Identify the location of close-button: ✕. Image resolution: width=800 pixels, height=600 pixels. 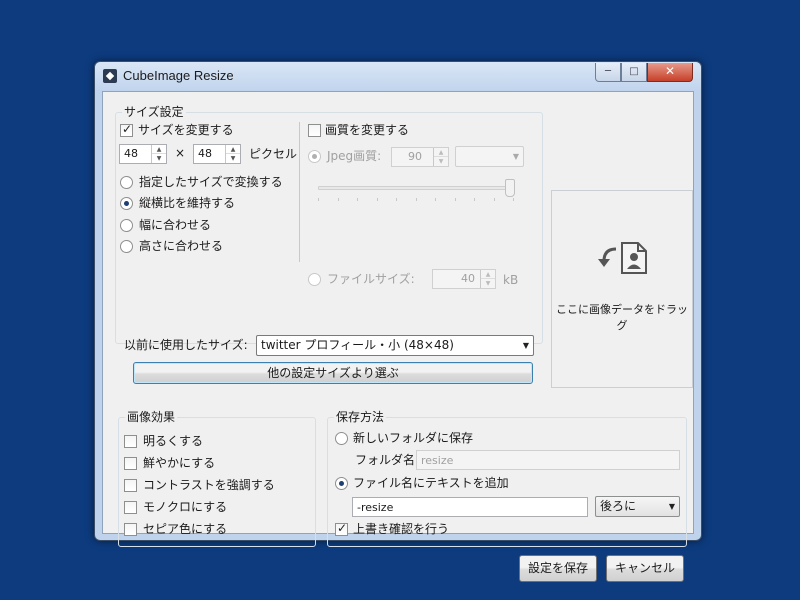
(670, 72).